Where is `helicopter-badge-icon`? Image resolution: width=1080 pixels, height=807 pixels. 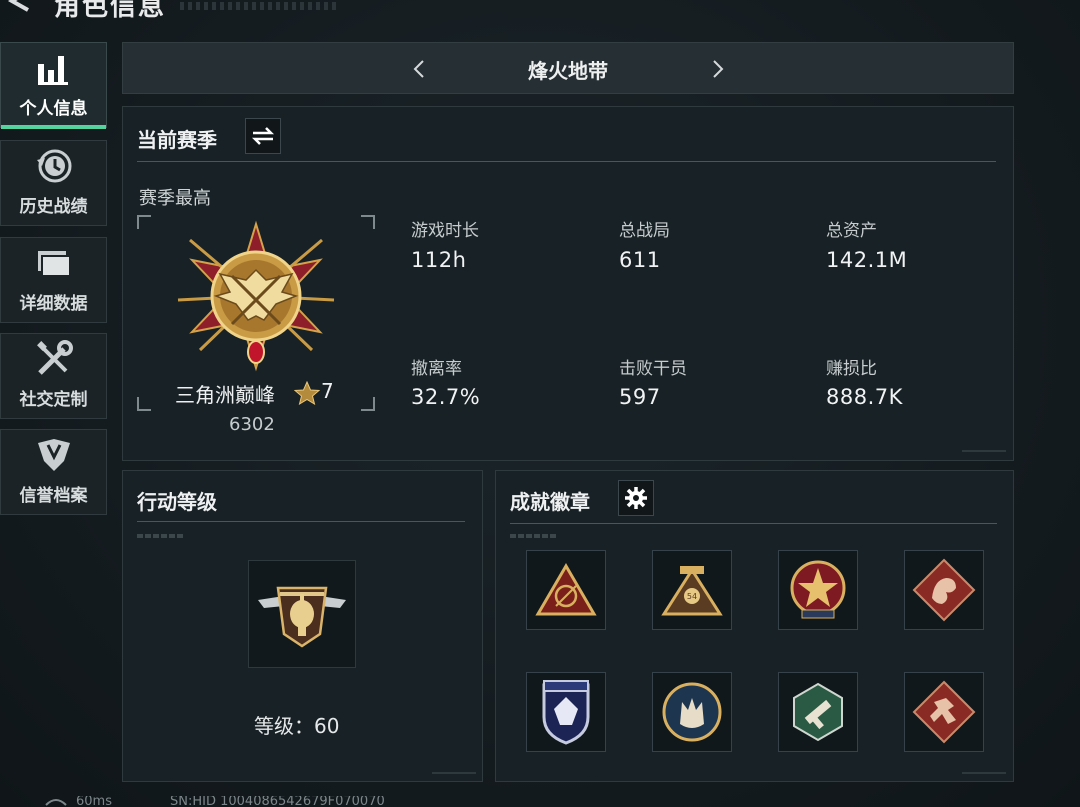
helicopter-badge-icon is located at coordinates (302, 617).